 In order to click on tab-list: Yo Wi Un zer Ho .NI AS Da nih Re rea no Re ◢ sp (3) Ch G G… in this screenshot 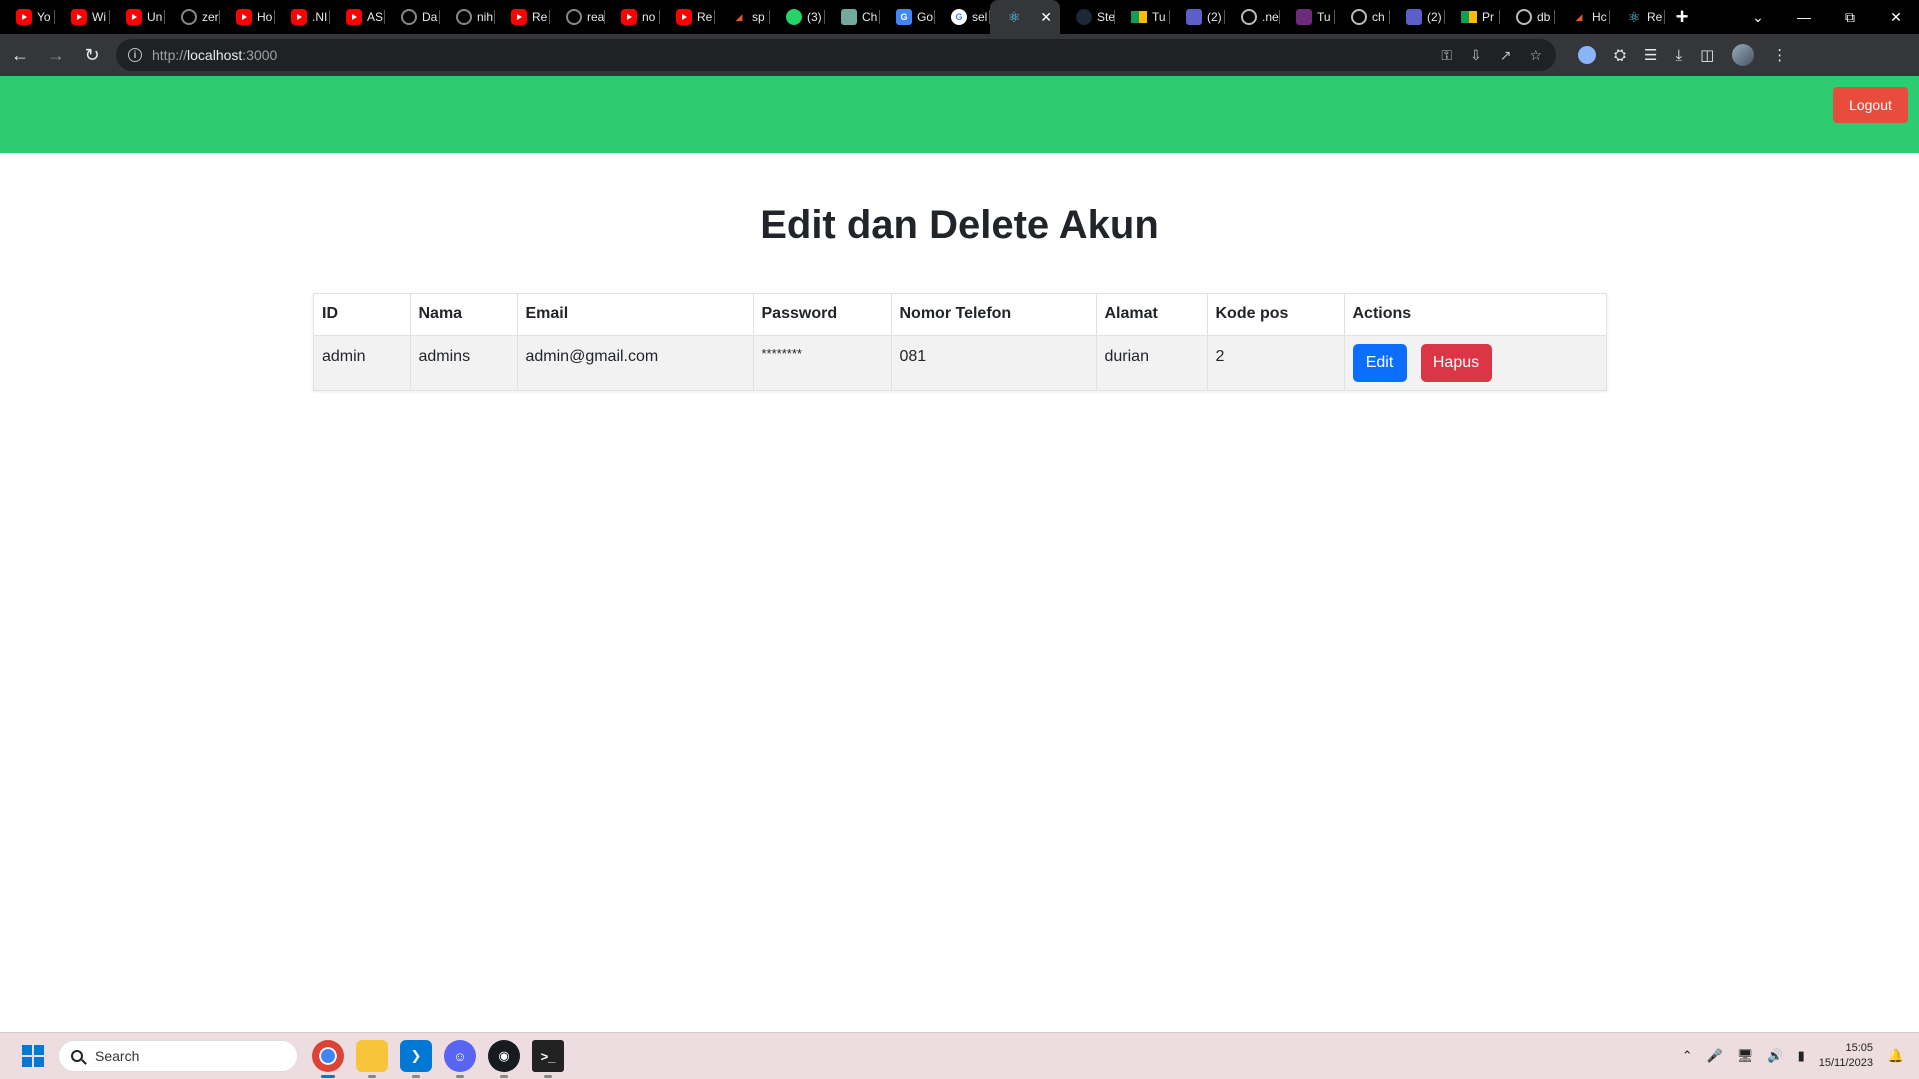, I will do `click(832, 17)`.